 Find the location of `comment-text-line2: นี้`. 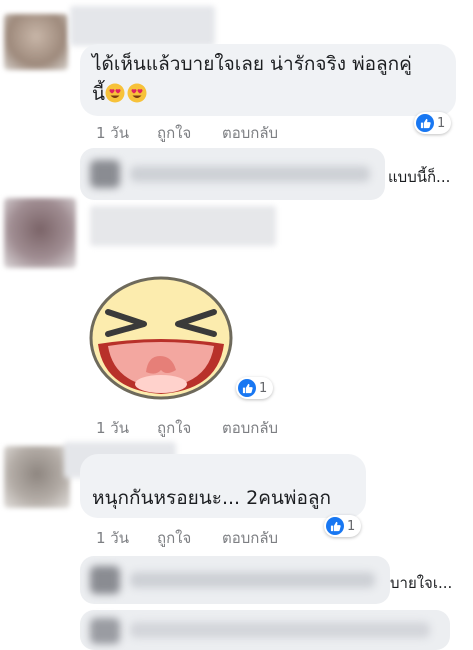

comment-text-line2: นี้ is located at coordinates (119, 94).